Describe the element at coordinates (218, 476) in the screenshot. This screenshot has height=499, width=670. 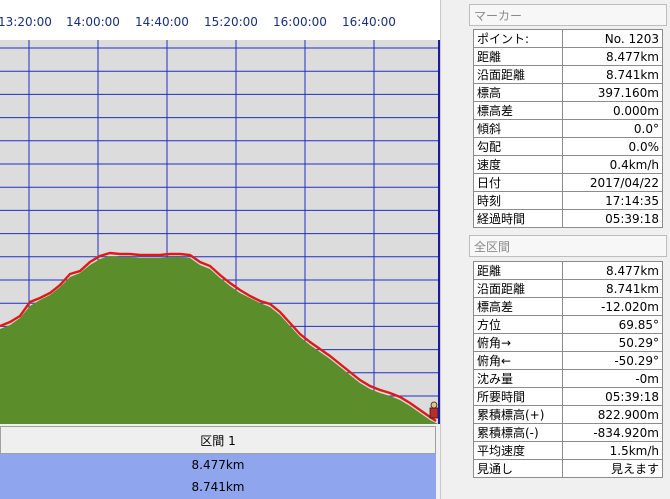
I see `section-values: 8.477km 8.741km` at that location.